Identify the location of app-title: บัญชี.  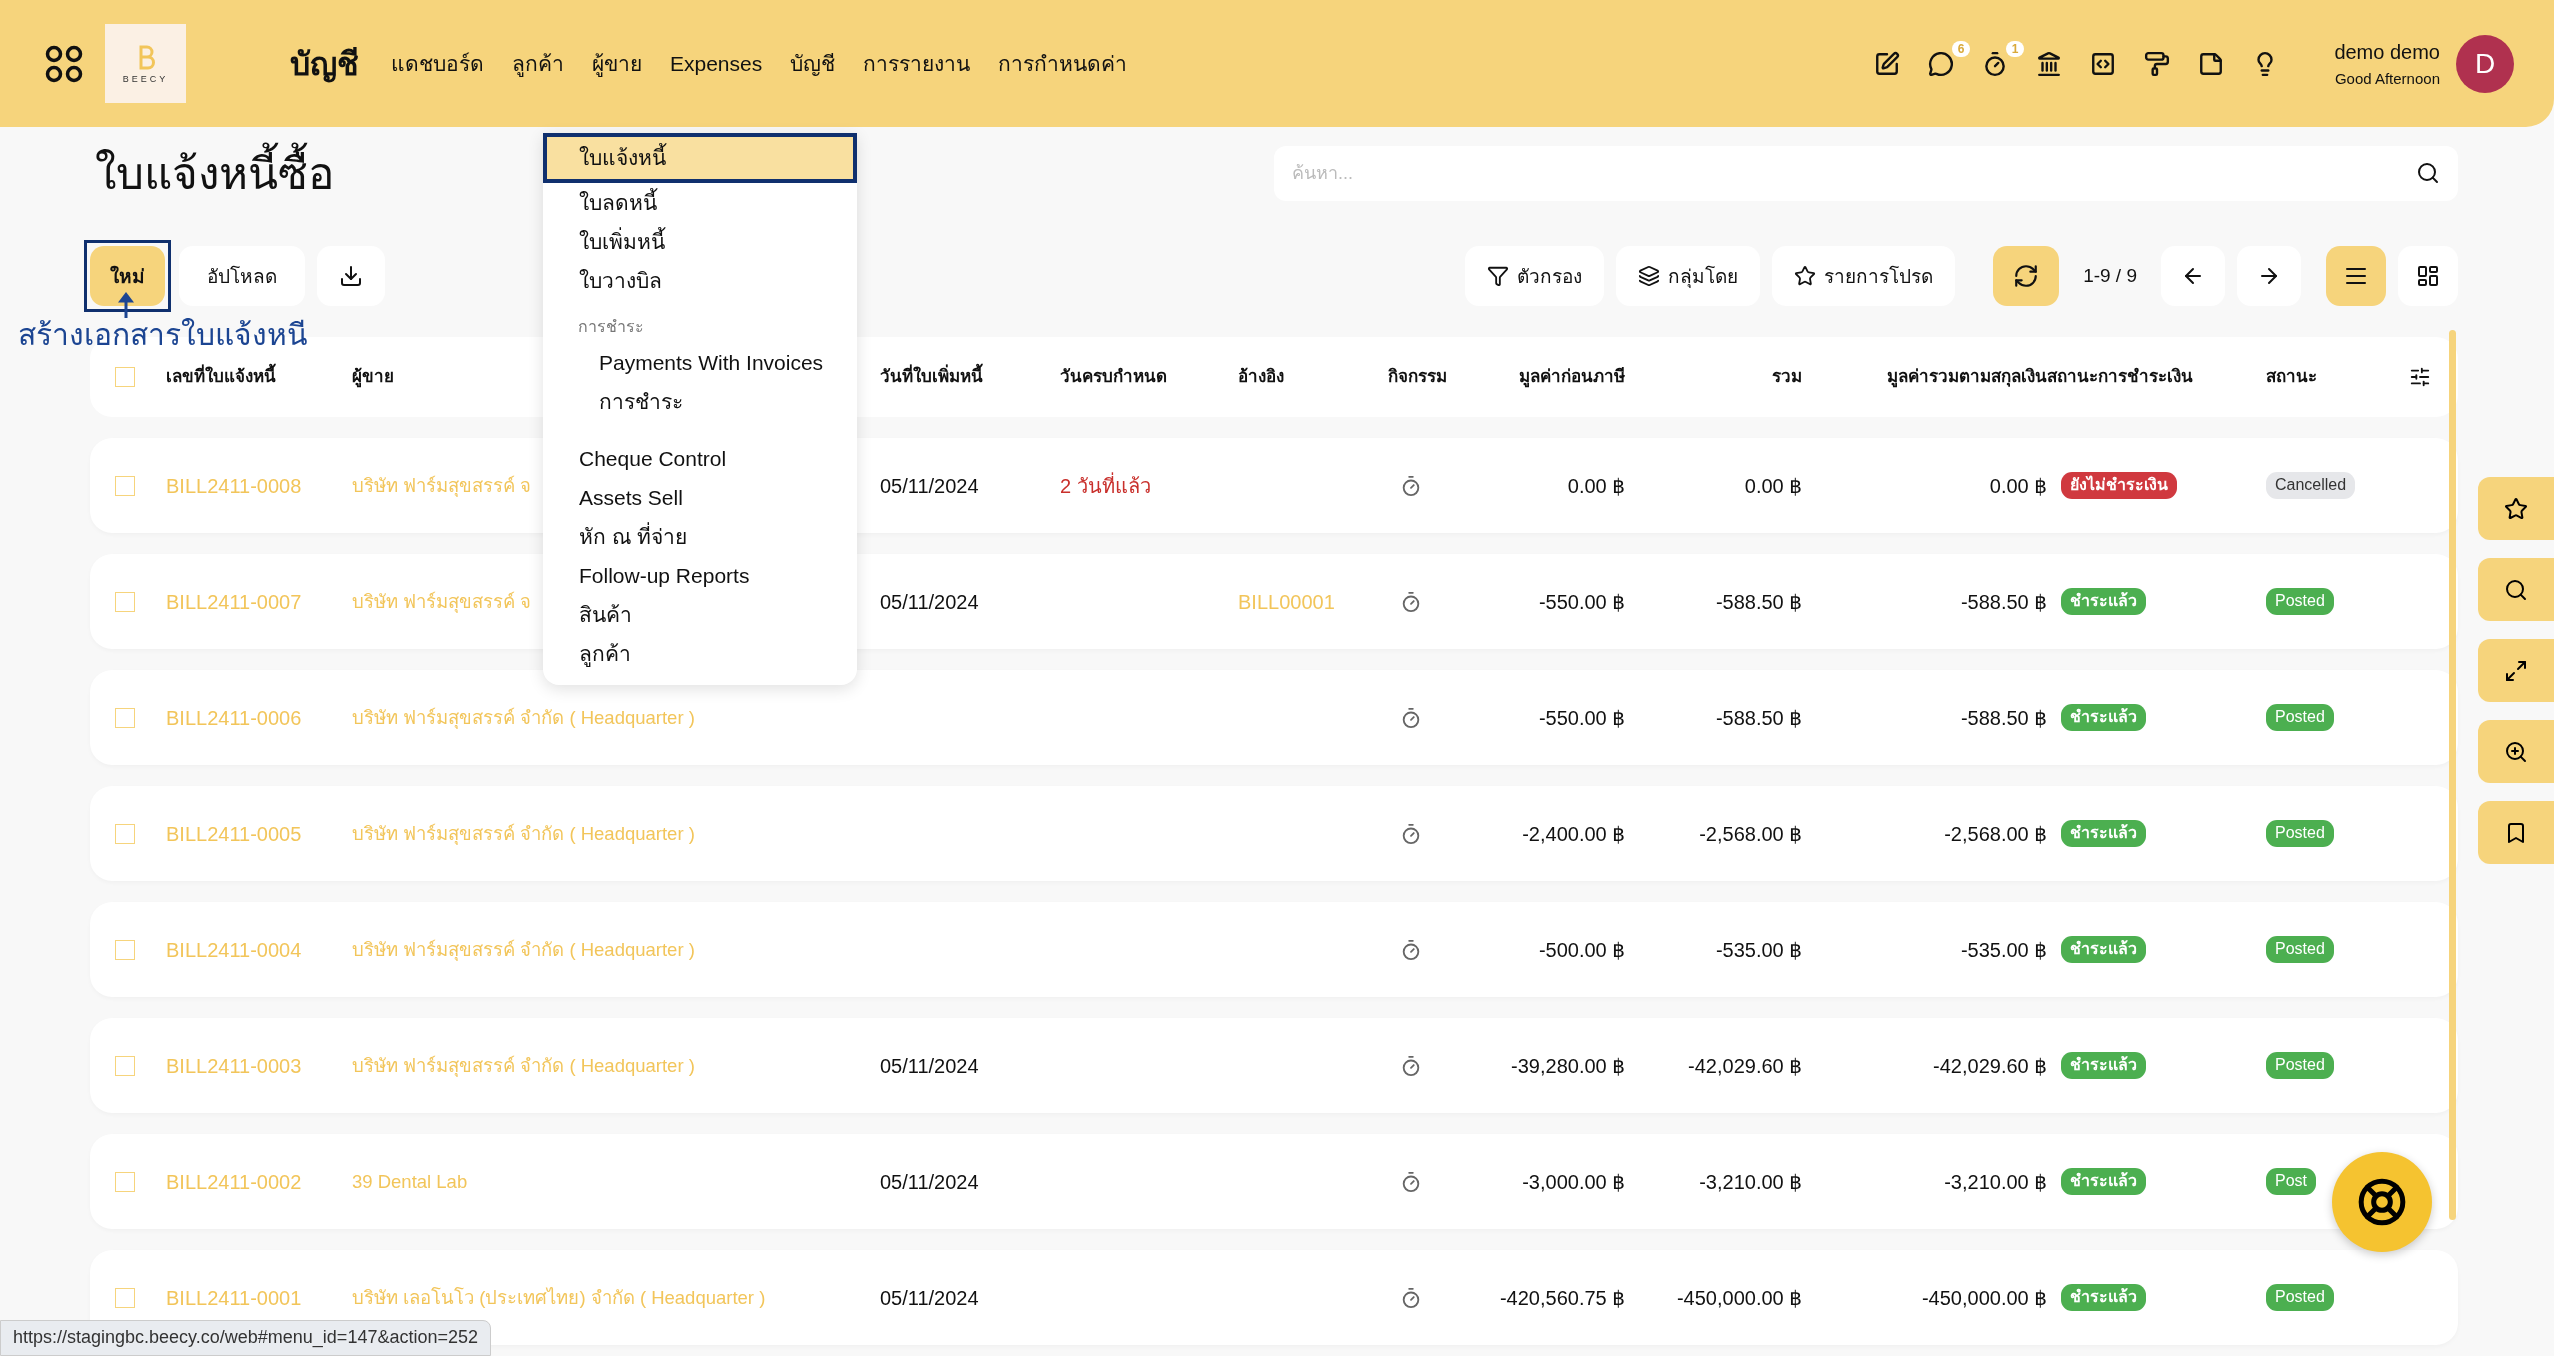
(324, 65).